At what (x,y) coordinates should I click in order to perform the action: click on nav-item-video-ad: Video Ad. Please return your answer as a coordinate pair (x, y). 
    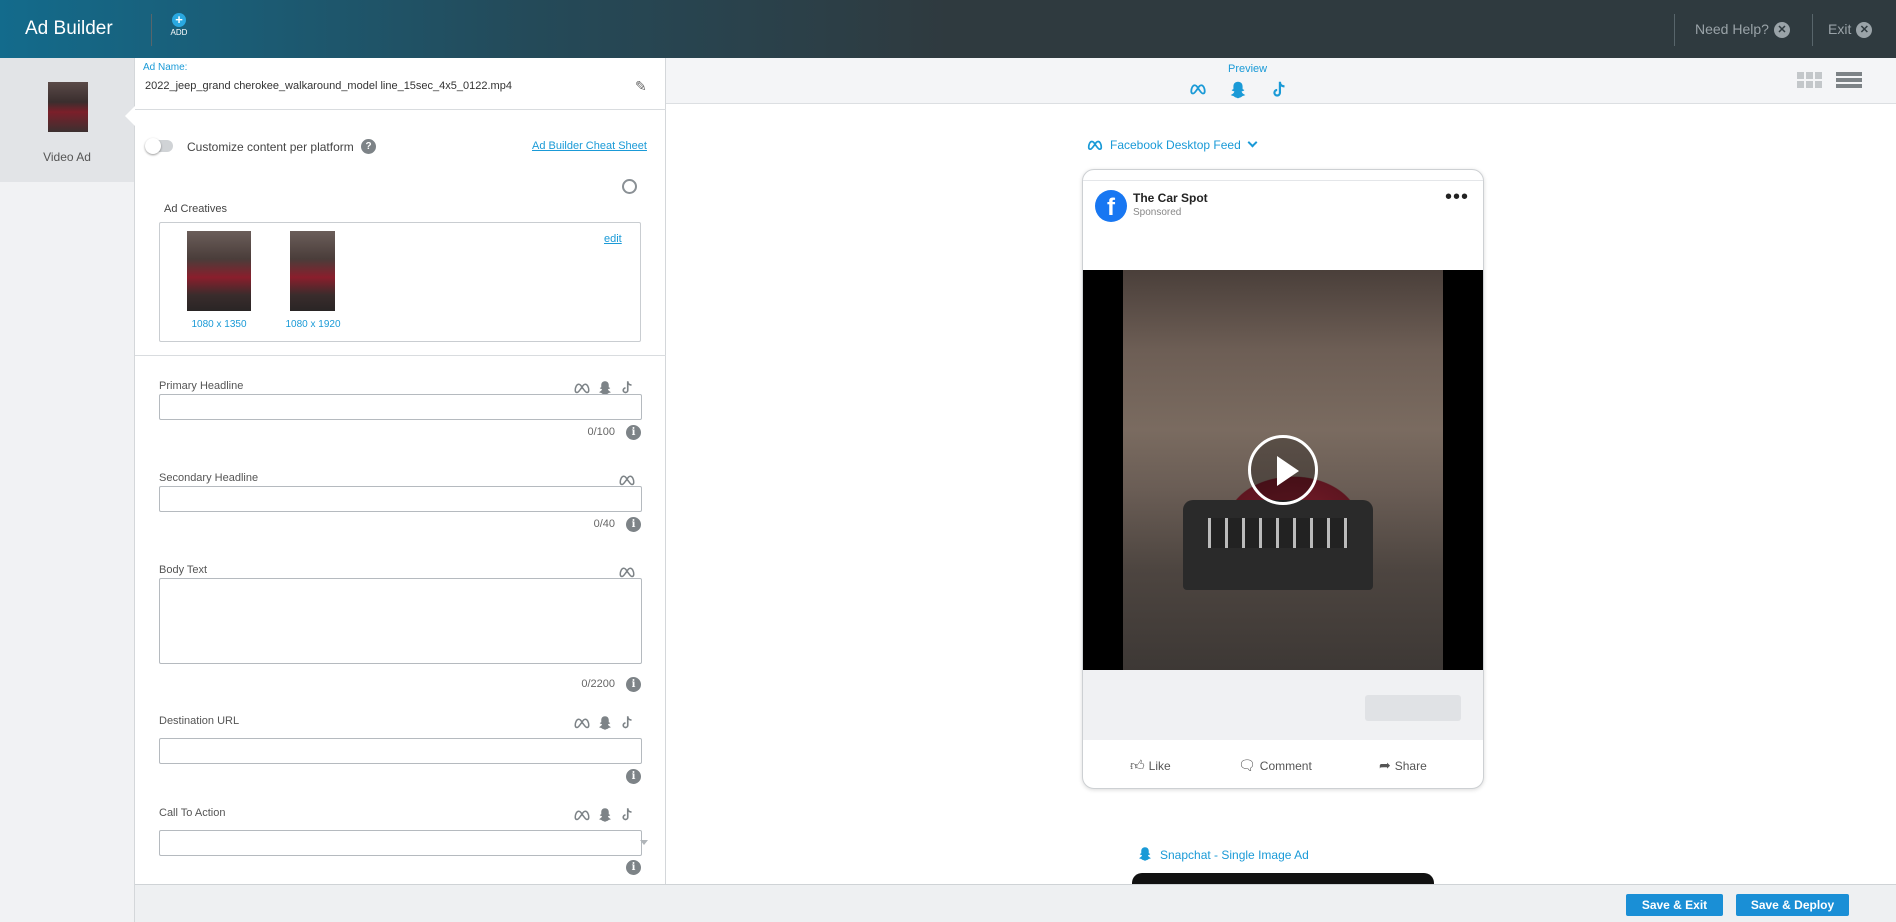
    Looking at the image, I should click on (68, 120).